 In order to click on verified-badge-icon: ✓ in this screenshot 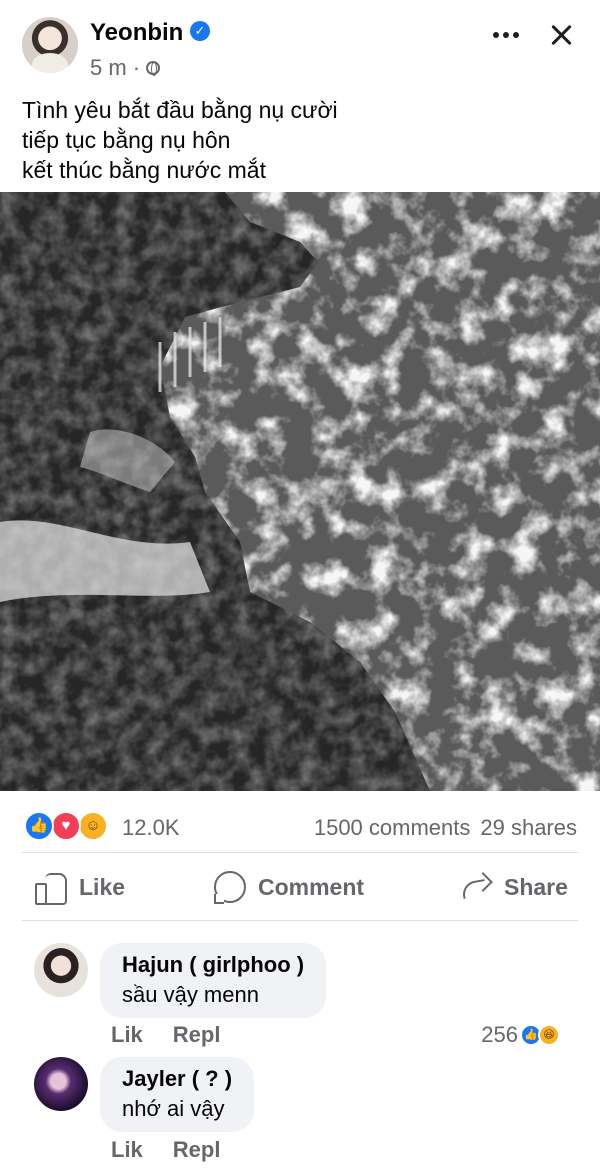, I will do `click(200, 31)`.